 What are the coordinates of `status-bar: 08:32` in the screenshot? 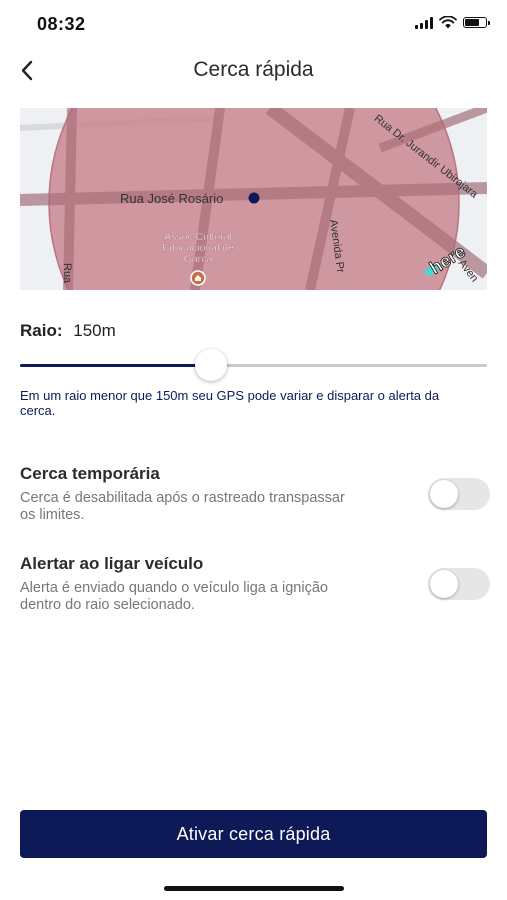 It's located at (253, 23).